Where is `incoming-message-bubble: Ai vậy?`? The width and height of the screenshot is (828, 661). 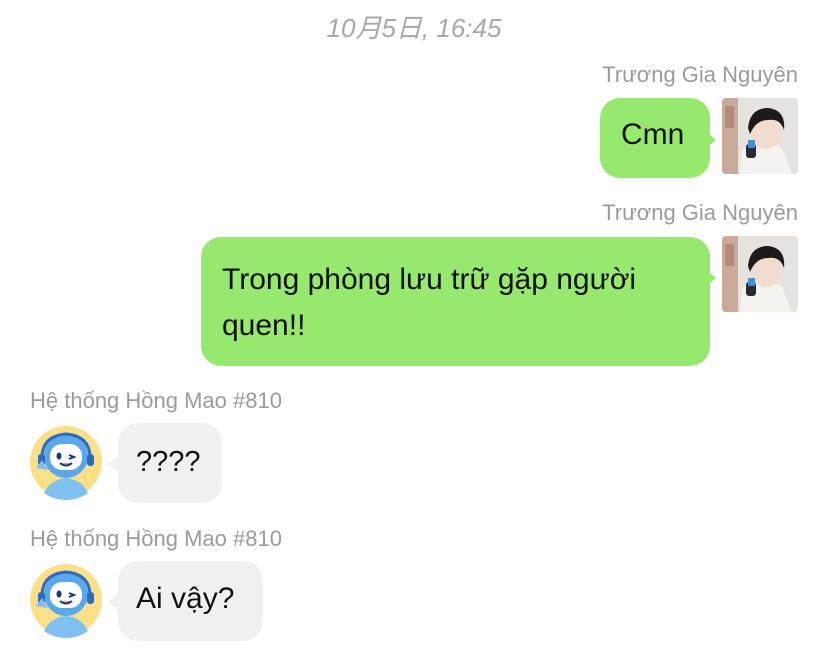
incoming-message-bubble: Ai vậy? is located at coordinates (190, 601).